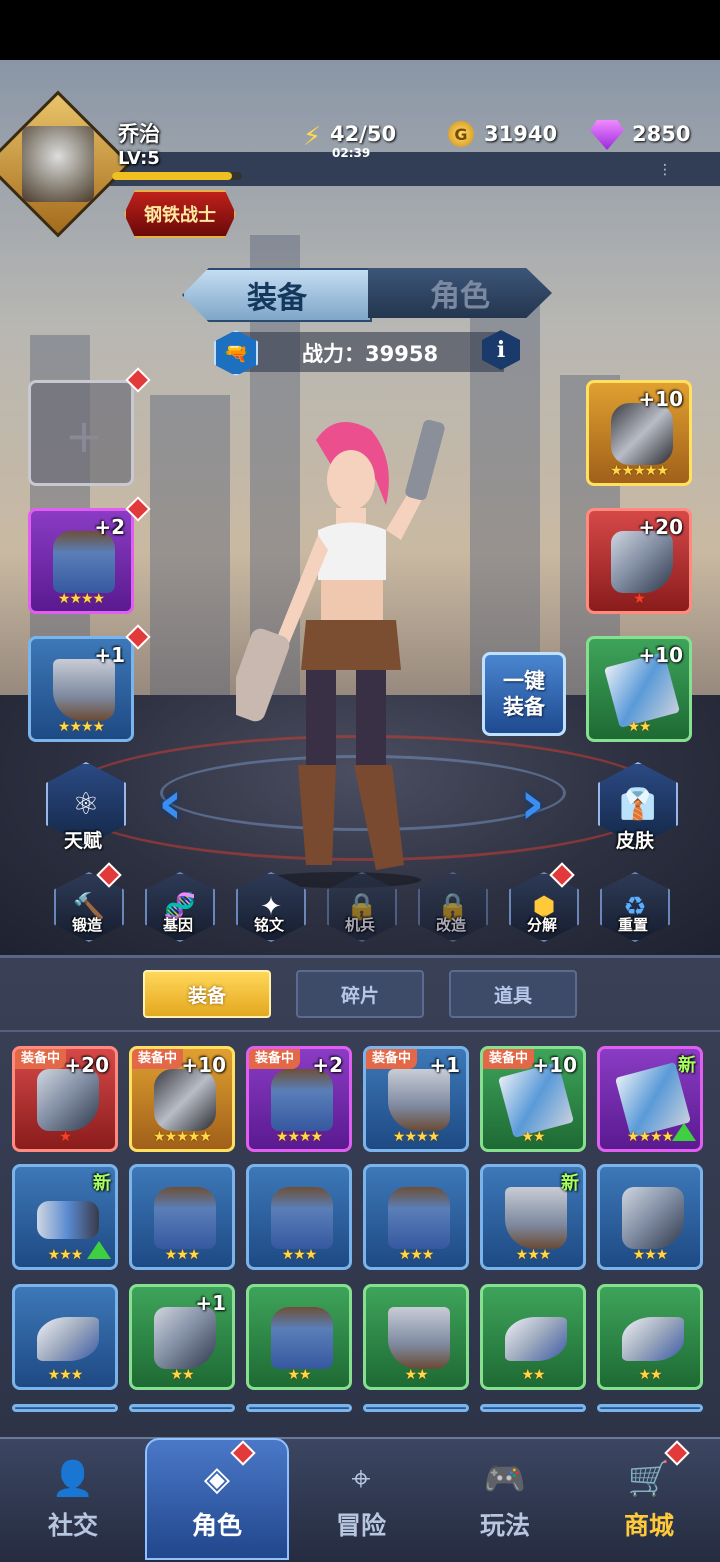 This screenshot has height=1562, width=720. I want to click on equip-slot-armor: +2 ★★★★, so click(81, 561).